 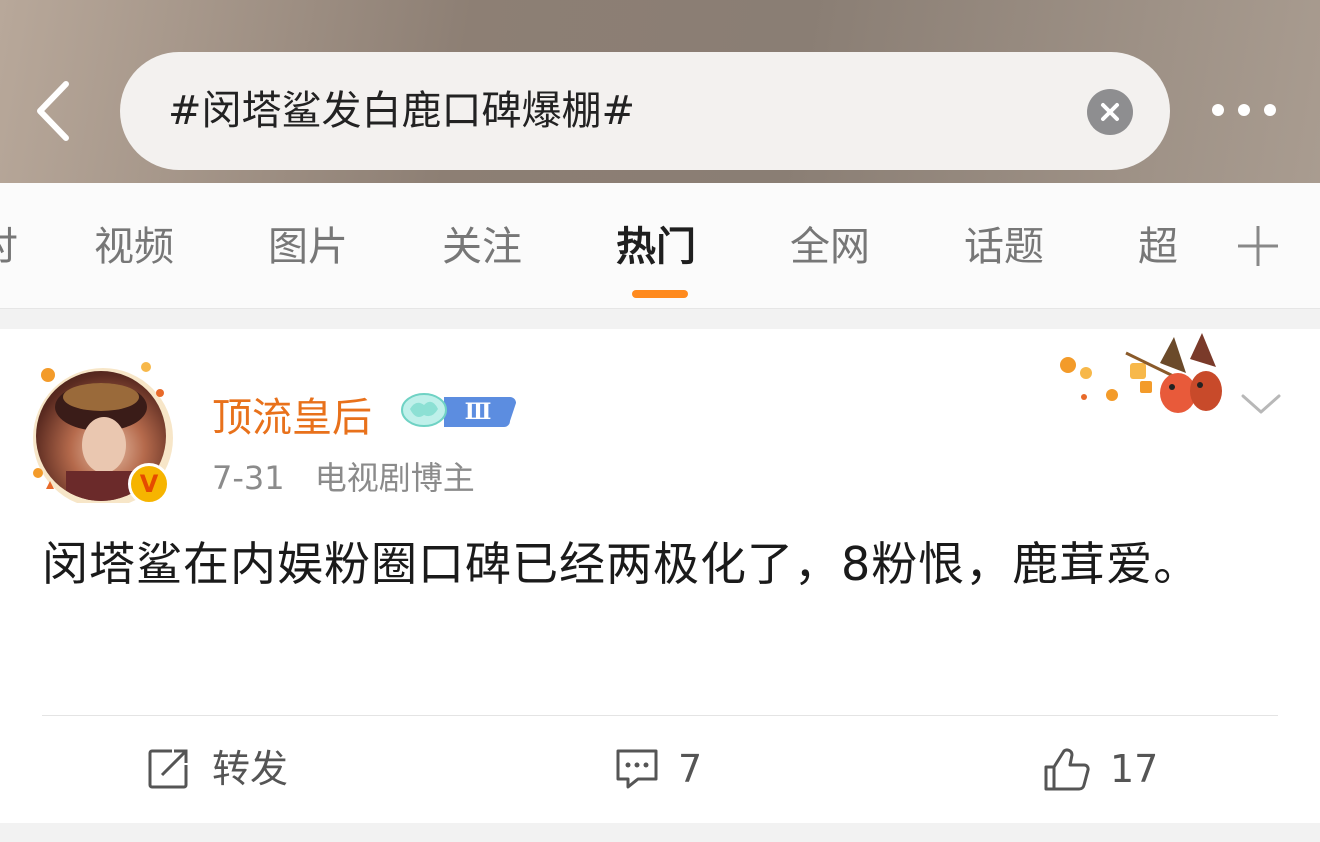 What do you see at coordinates (292, 414) in the screenshot?
I see `post-username: 顶流皇后` at bounding box center [292, 414].